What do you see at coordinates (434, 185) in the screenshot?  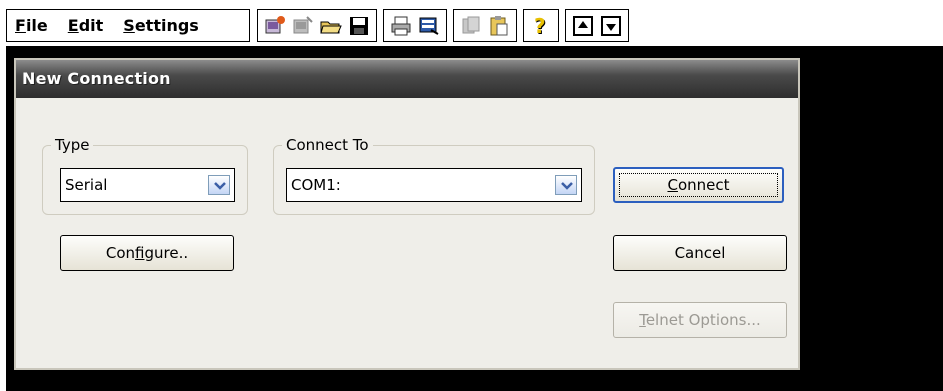 I see `connect-to-select: COM1:` at bounding box center [434, 185].